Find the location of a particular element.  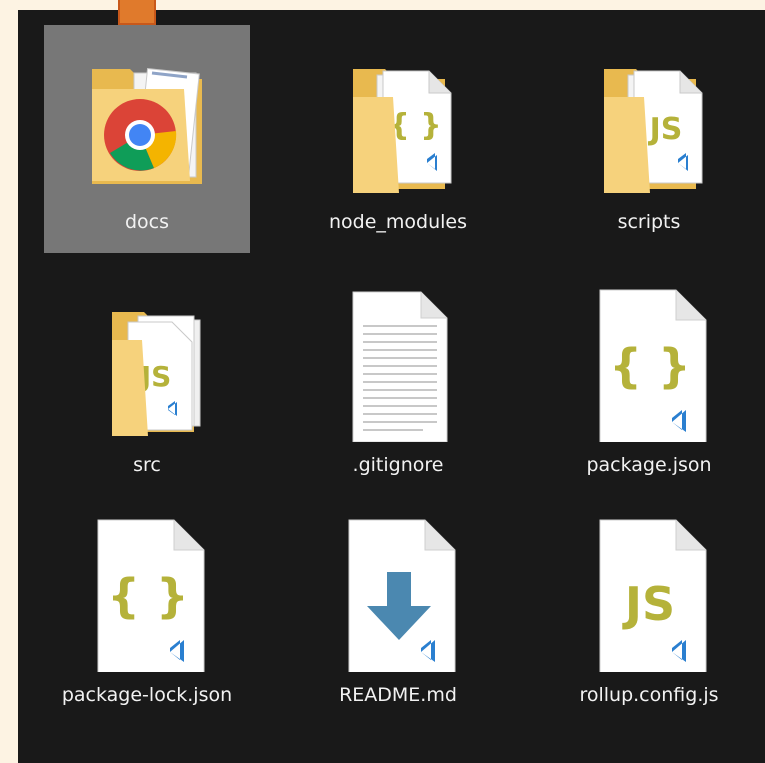

file-item-scripts: JS scripts is located at coordinates (649, 139).